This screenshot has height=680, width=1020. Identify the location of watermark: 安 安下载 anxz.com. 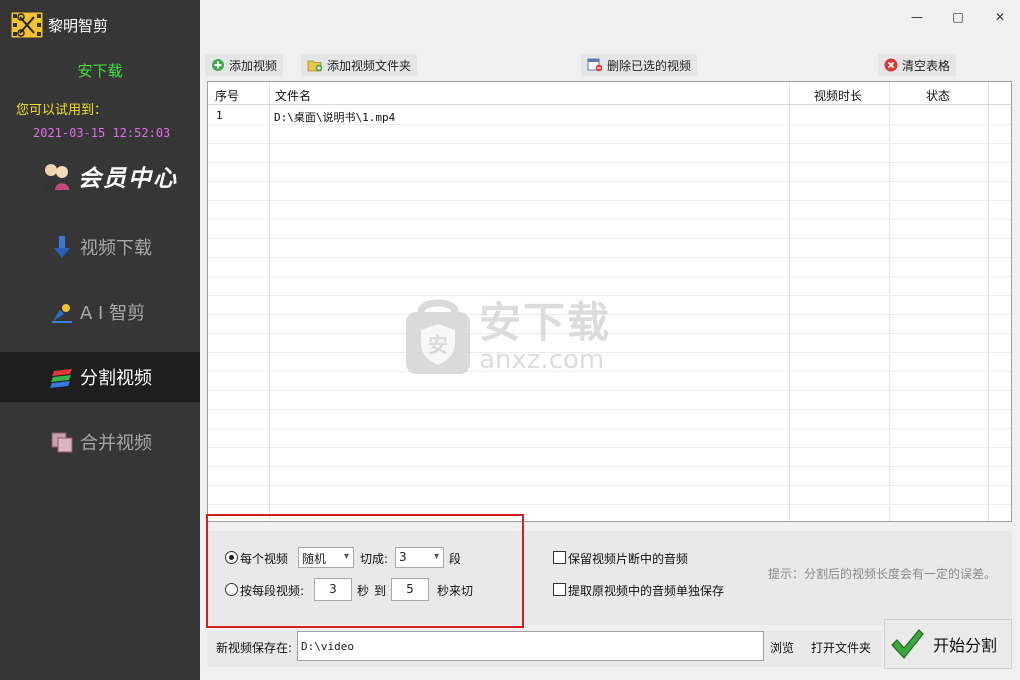
(507, 337).